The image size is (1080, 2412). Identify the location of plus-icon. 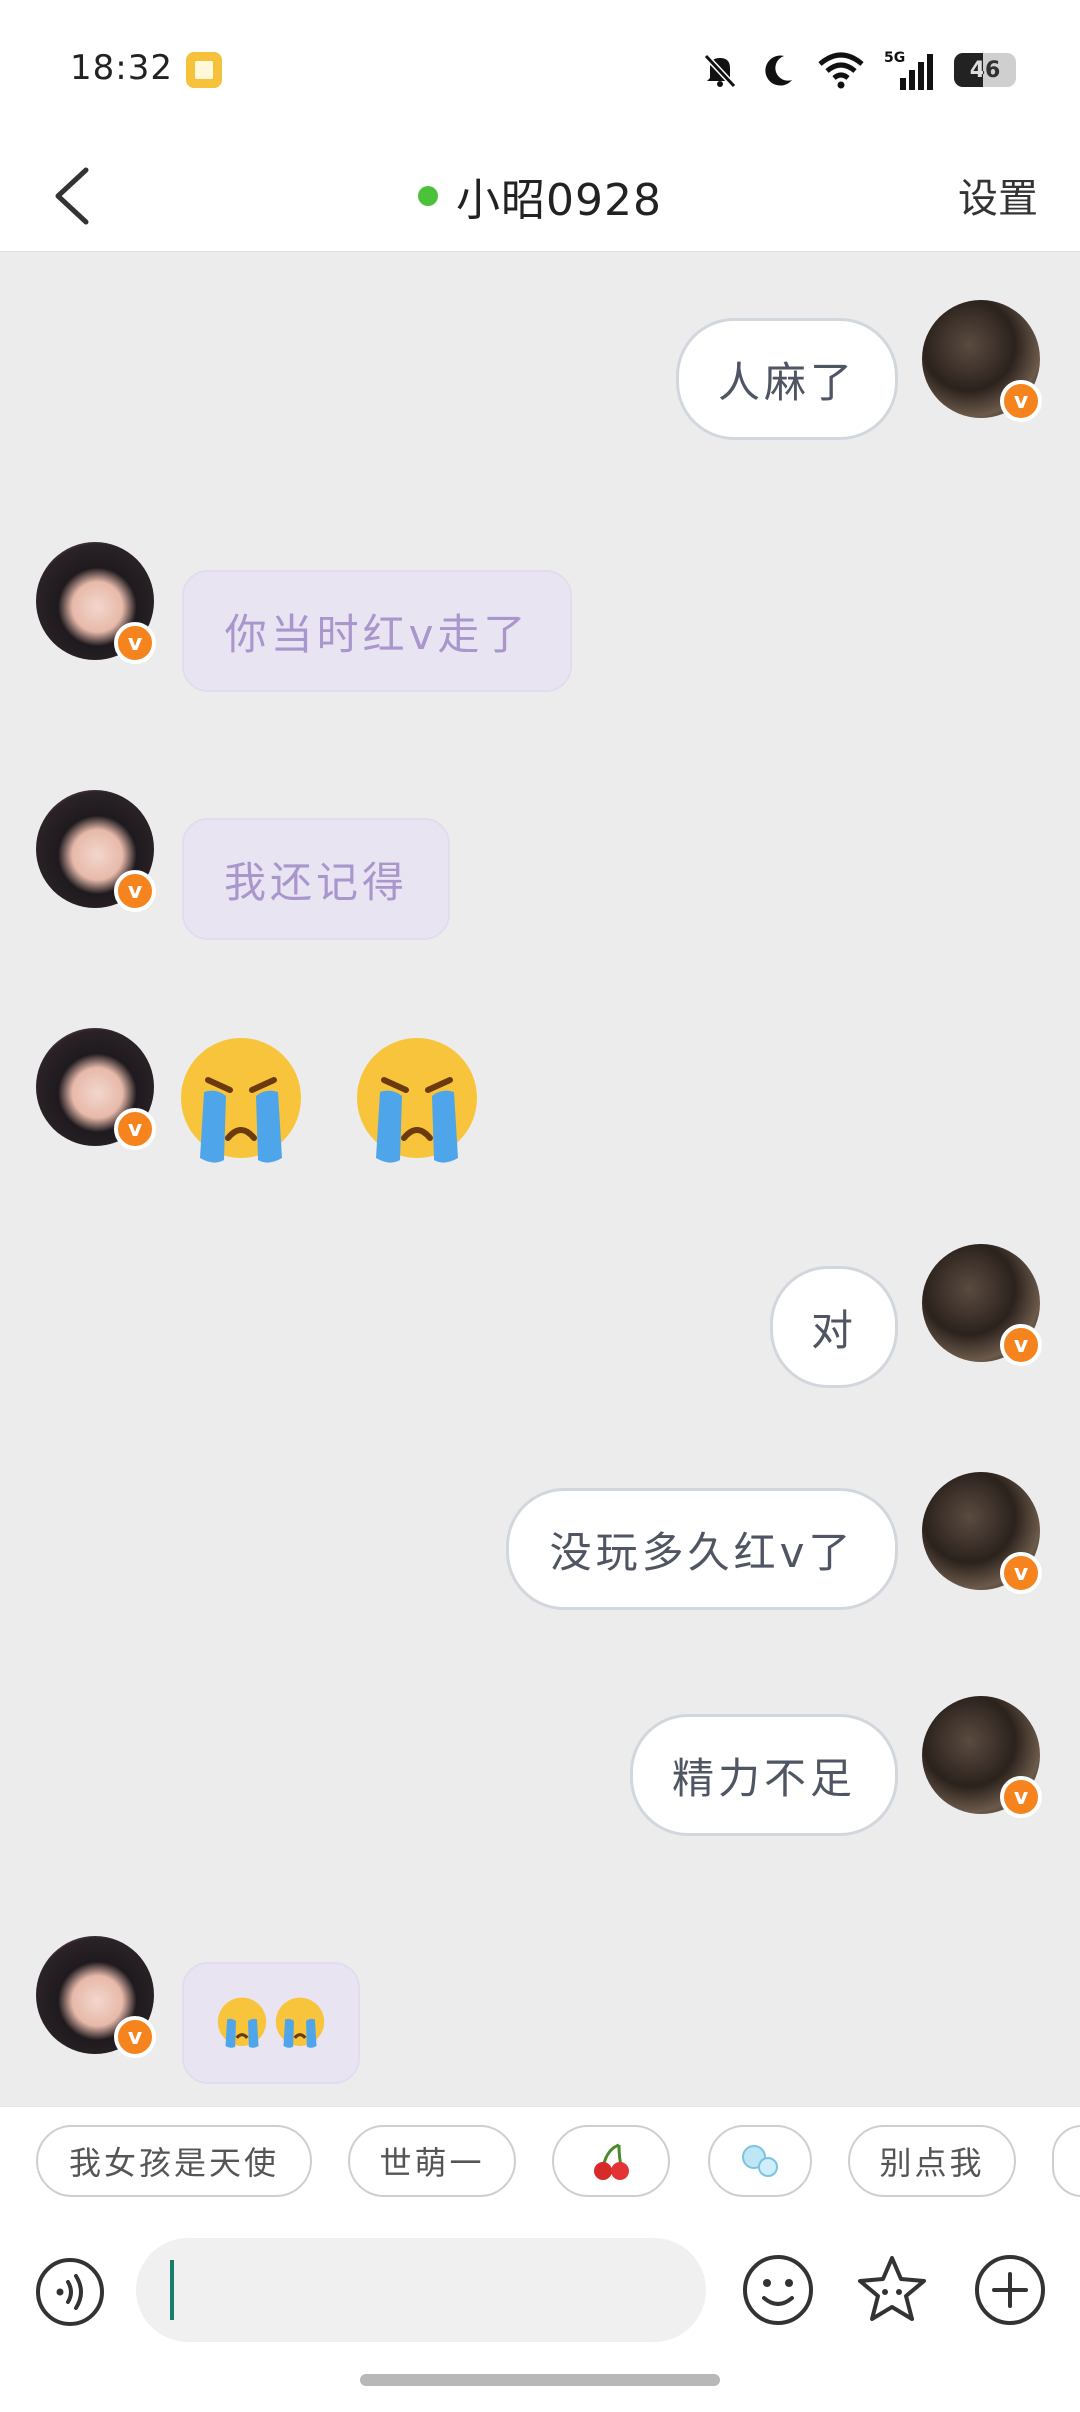
(1010, 2290).